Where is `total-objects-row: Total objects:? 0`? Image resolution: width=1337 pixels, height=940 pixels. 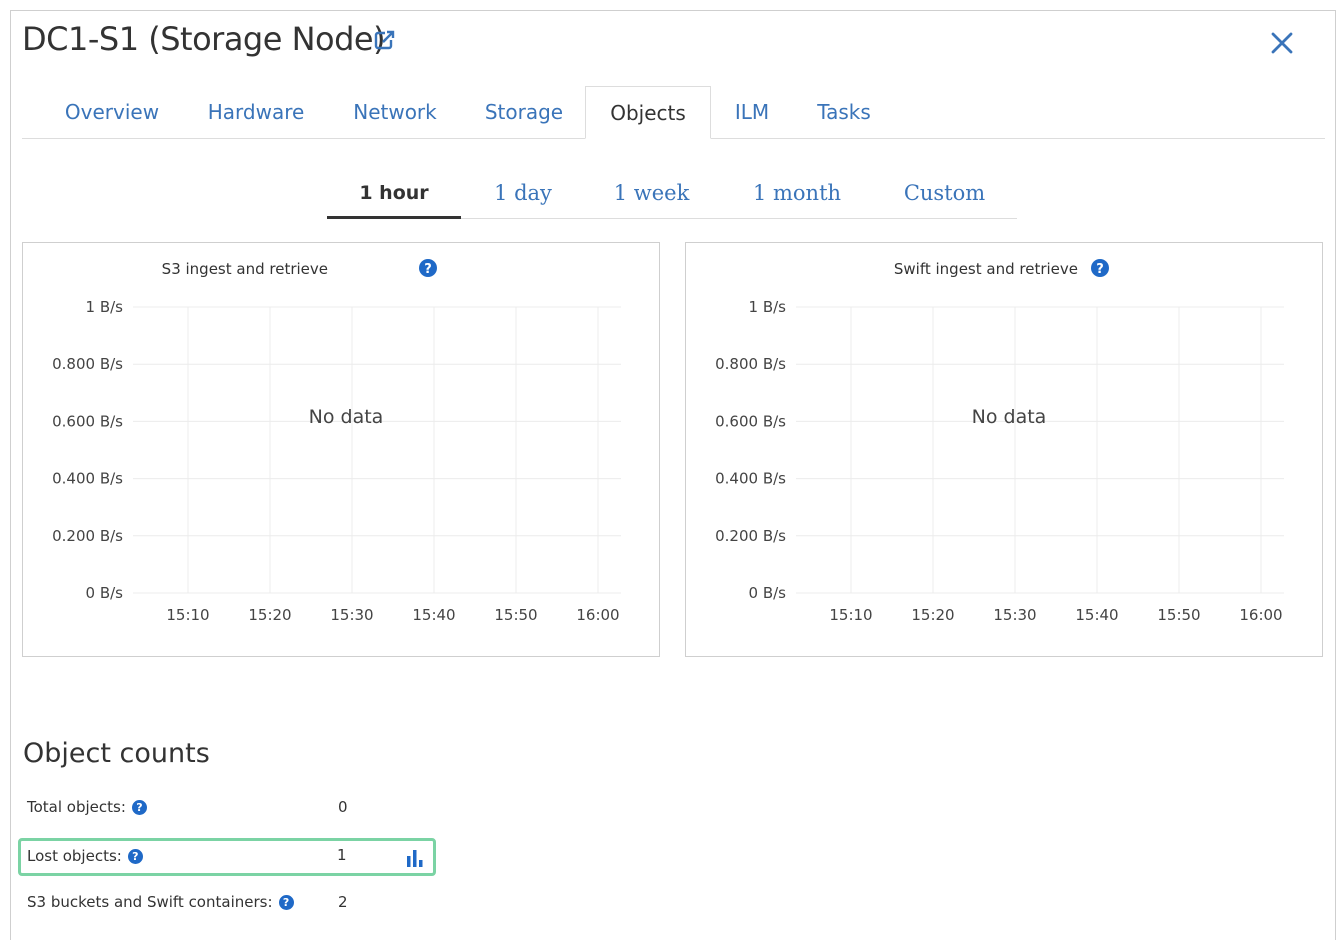 total-objects-row: Total objects:? 0 is located at coordinates (227, 809).